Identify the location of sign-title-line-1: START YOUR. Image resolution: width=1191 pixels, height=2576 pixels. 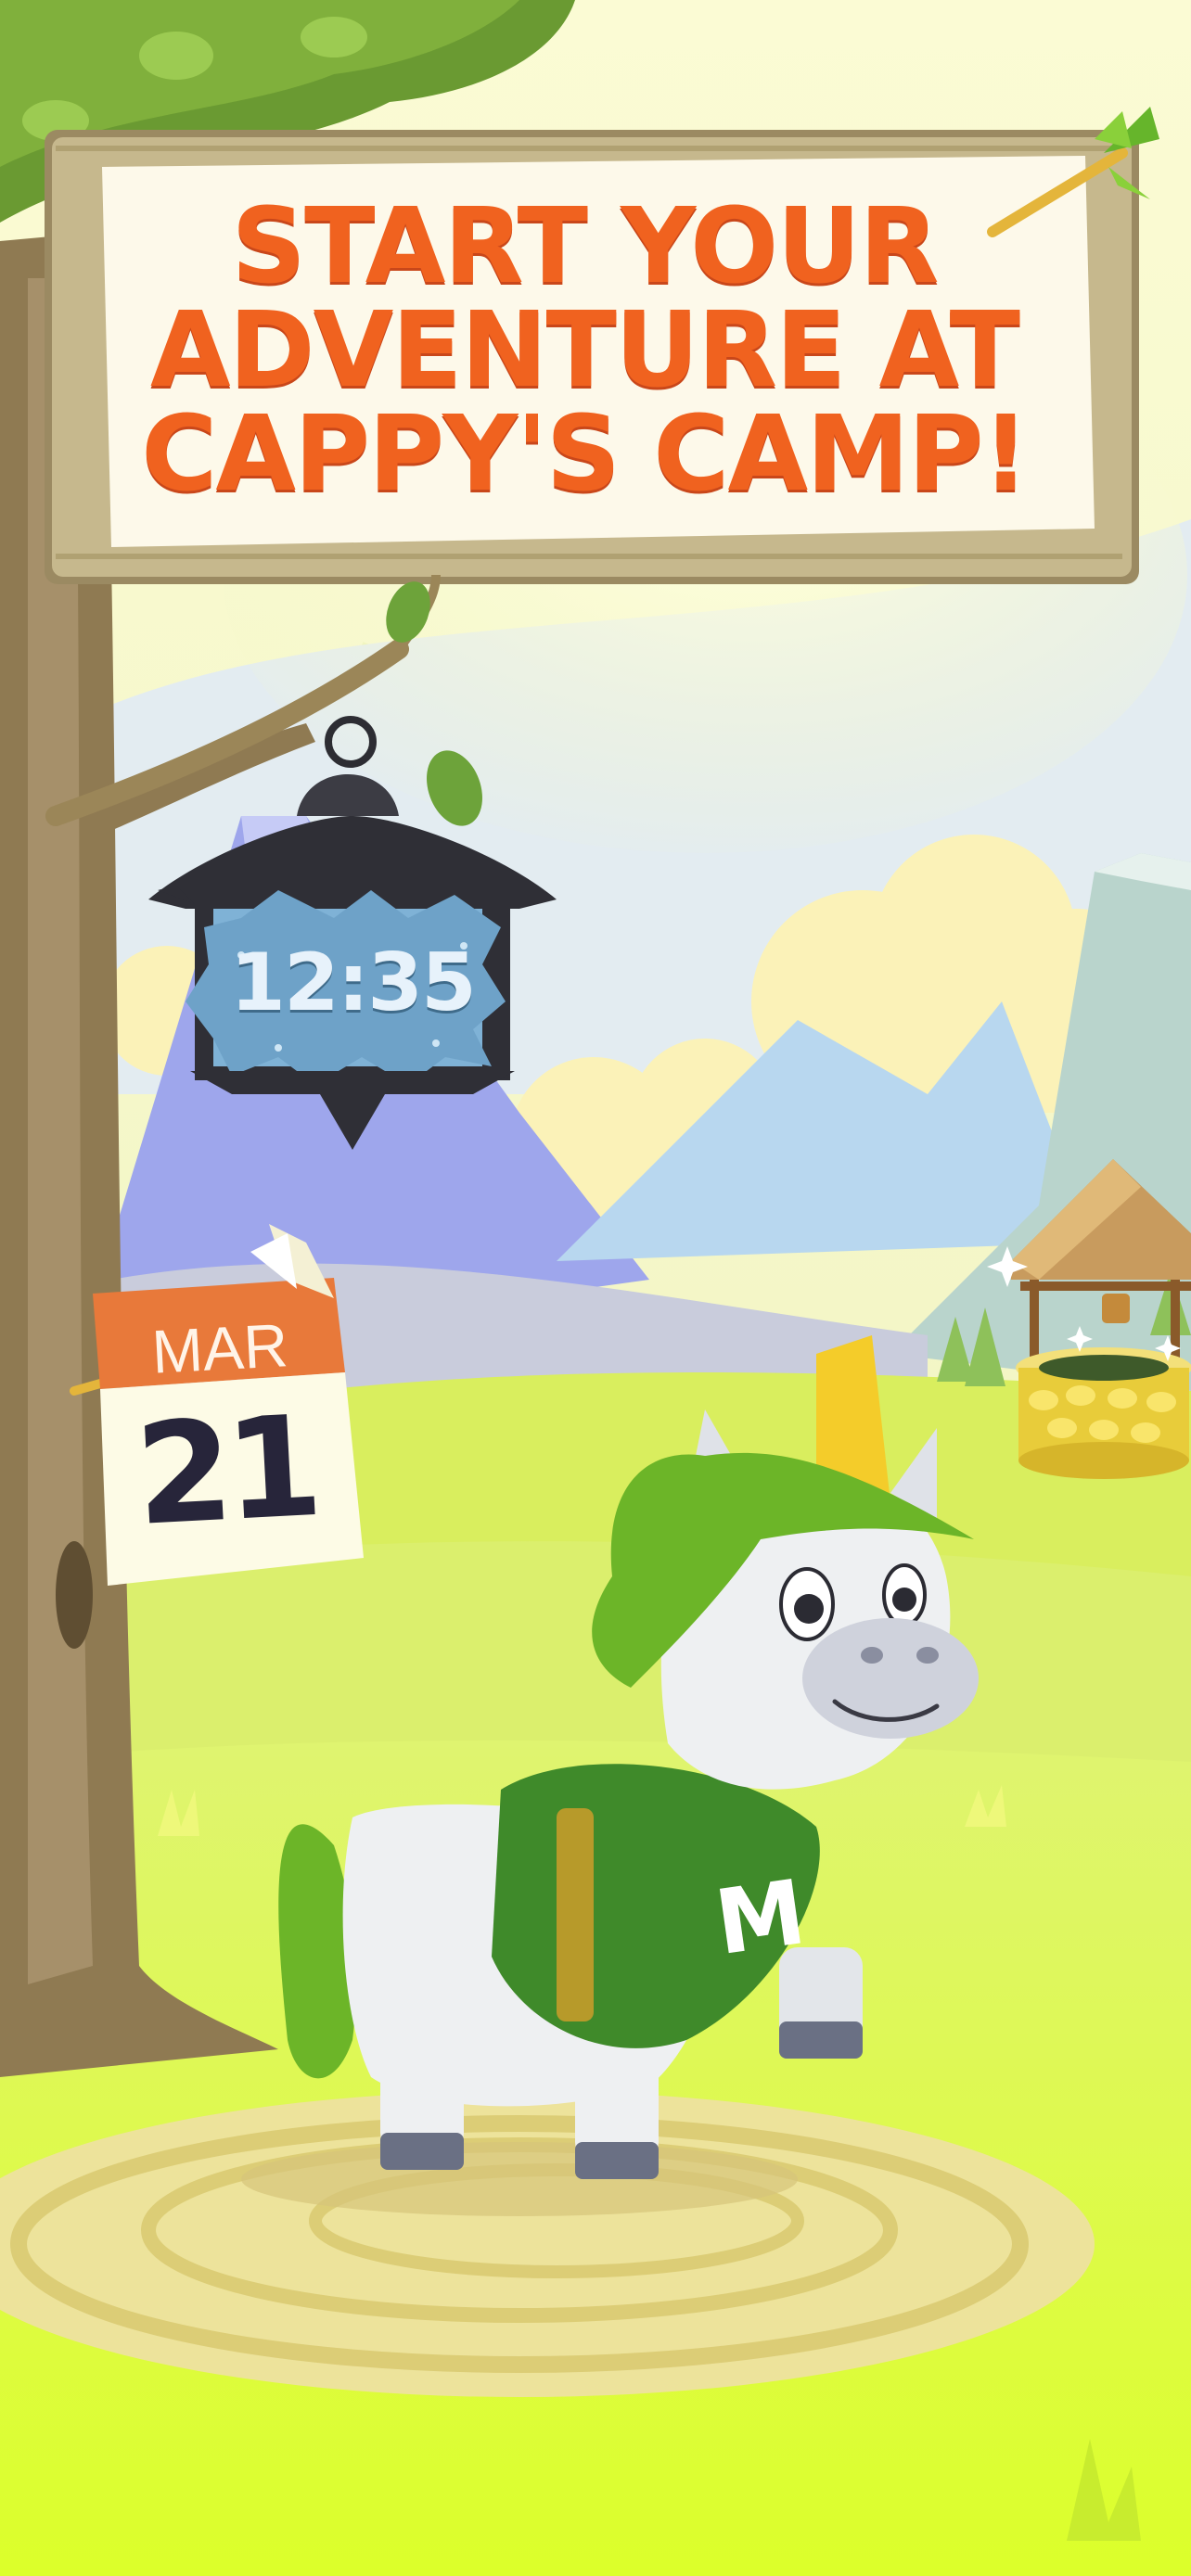
(585, 246).